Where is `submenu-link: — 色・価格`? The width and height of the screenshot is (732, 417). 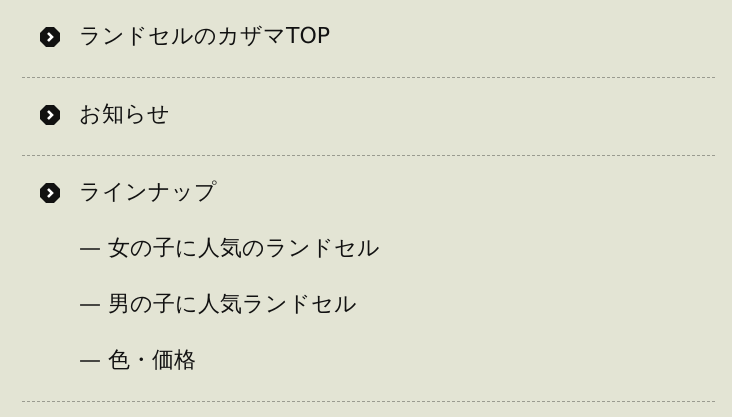 submenu-link: — 色・価格 is located at coordinates (137, 361).